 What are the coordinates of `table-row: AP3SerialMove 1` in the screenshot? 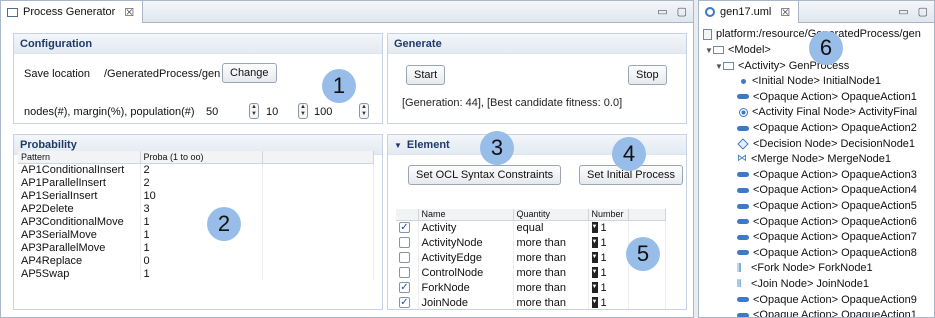 It's located at (196, 234).